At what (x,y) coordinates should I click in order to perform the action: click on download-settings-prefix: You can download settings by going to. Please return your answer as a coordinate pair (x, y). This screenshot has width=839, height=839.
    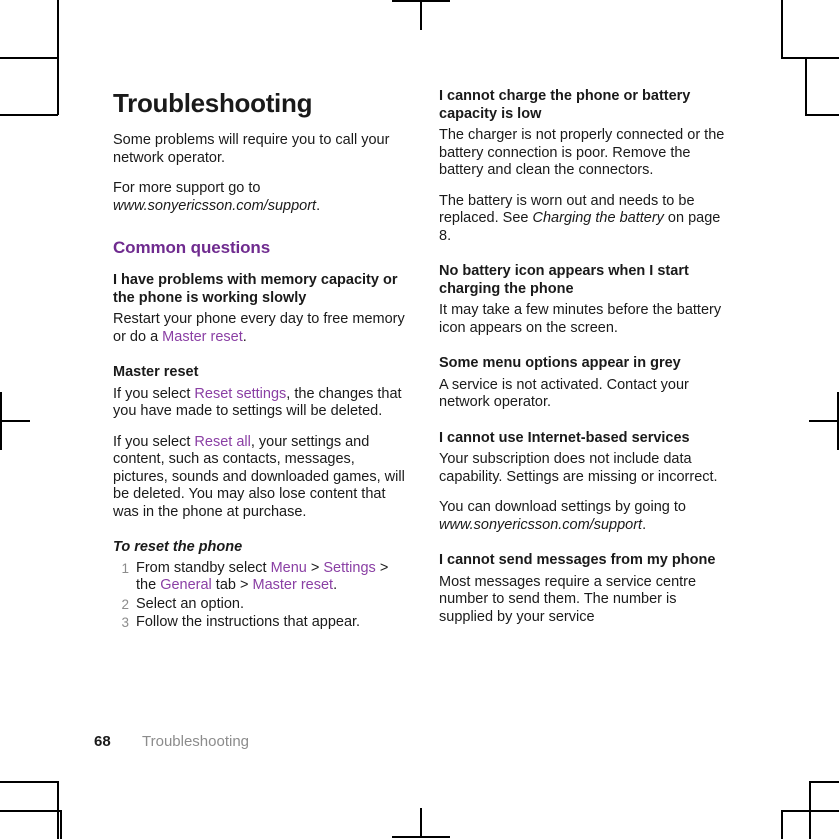
    Looking at the image, I should click on (562, 507).